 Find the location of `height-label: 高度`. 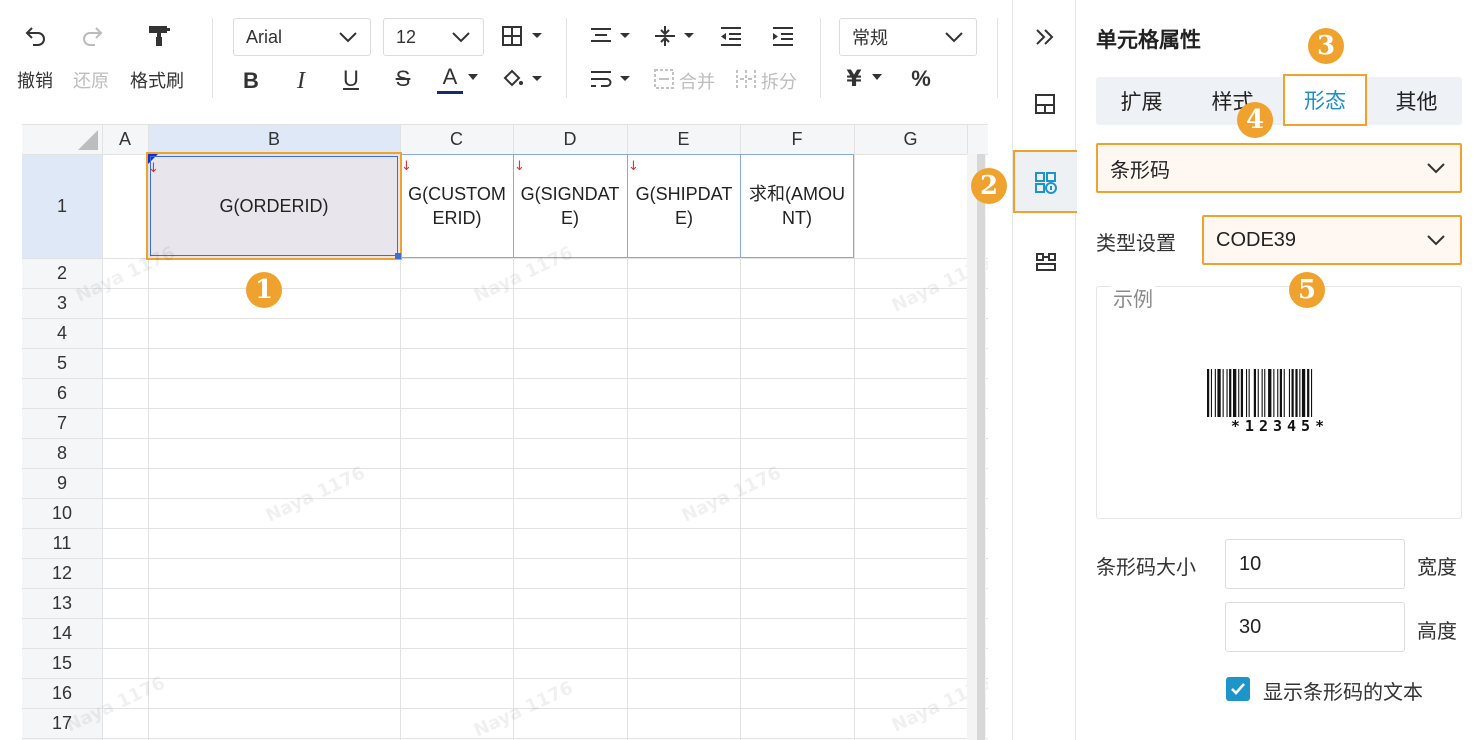

height-label: 高度 is located at coordinates (1437, 631).